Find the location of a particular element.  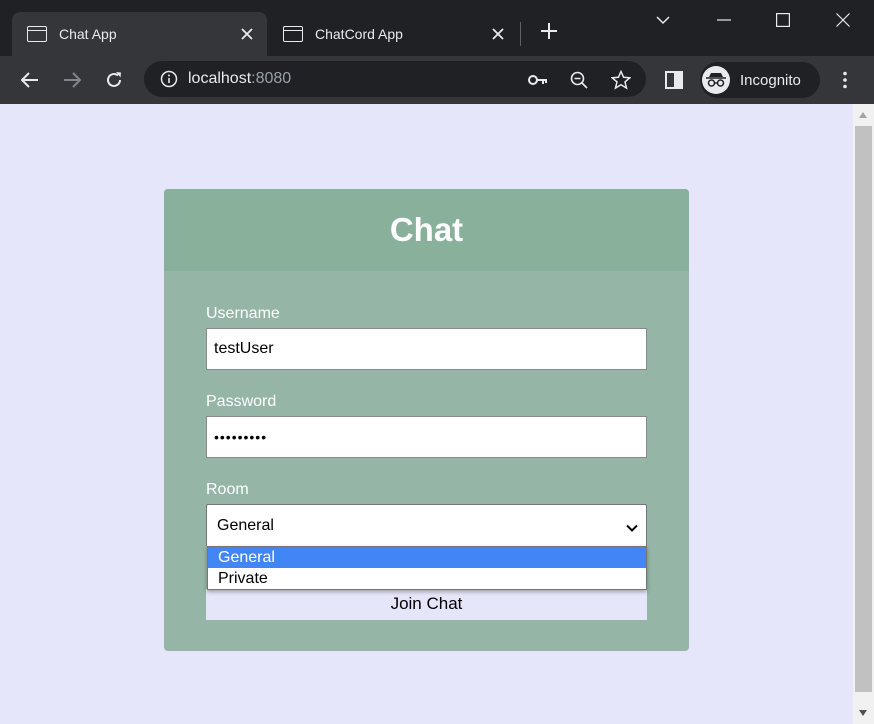

key-icon is located at coordinates (538, 80).